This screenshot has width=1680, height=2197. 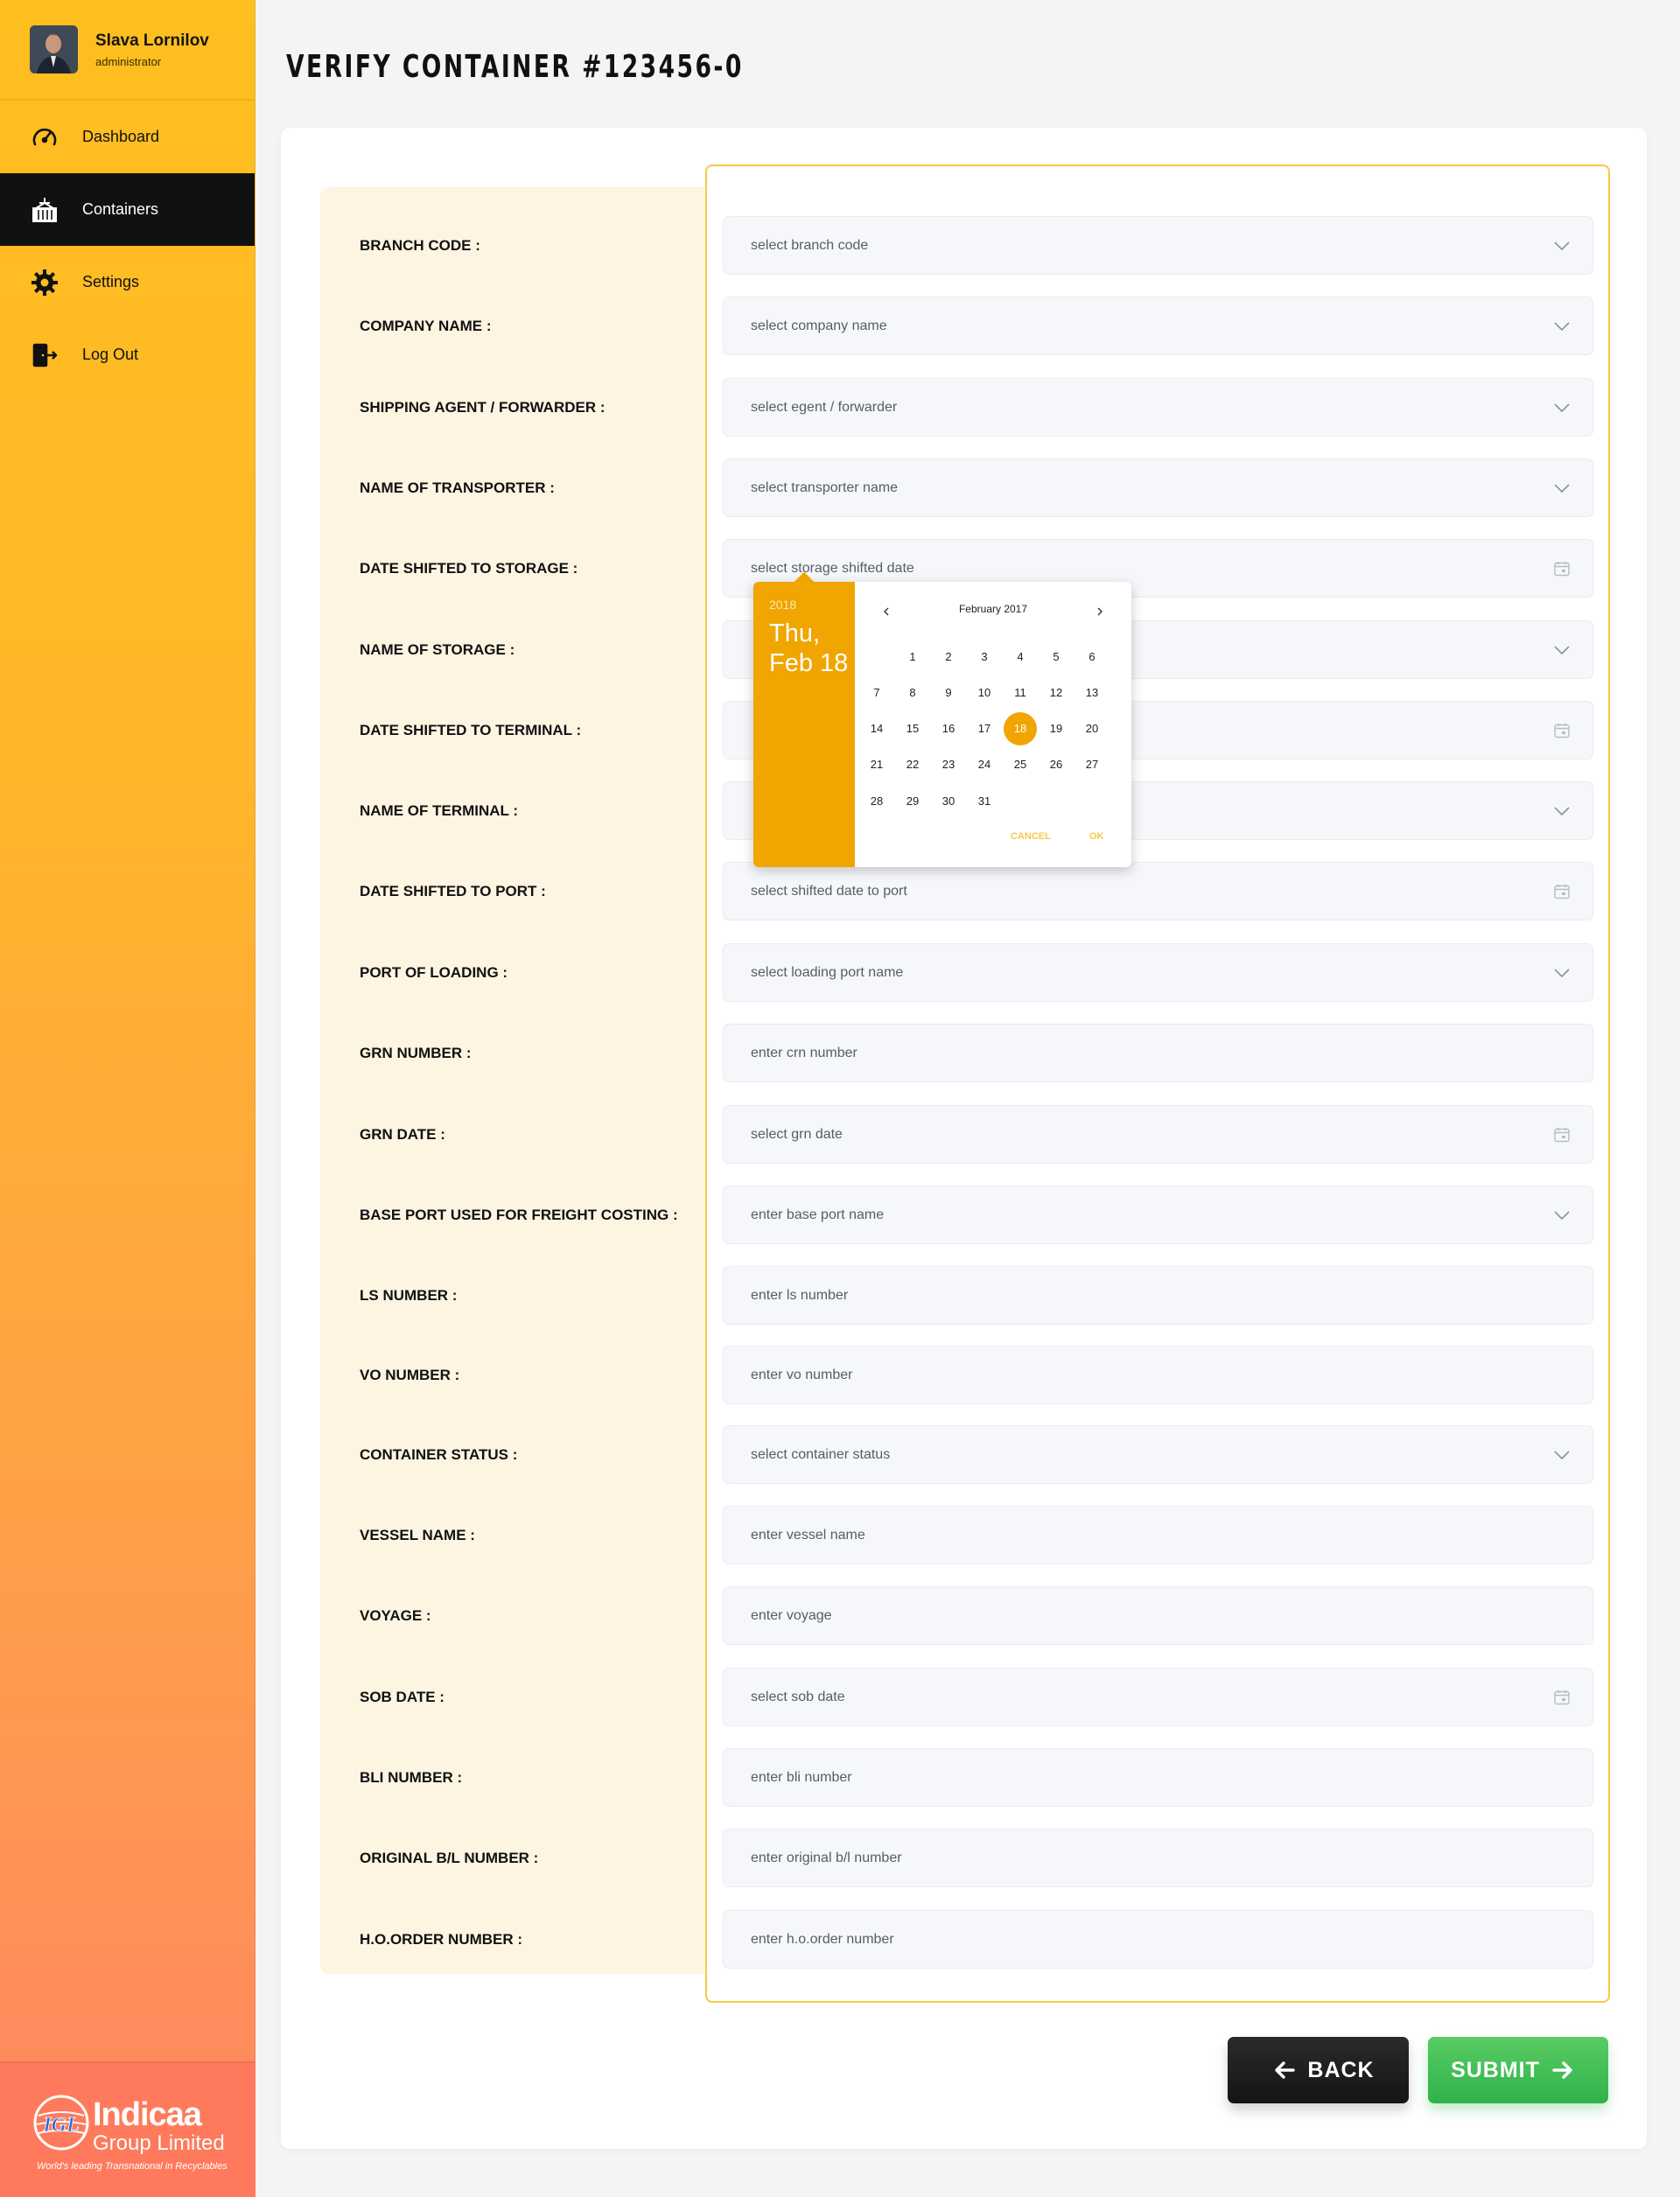 I want to click on original-b-l-number-label: ORIGINAL B/L NUMBER :, so click(x=449, y=1858).